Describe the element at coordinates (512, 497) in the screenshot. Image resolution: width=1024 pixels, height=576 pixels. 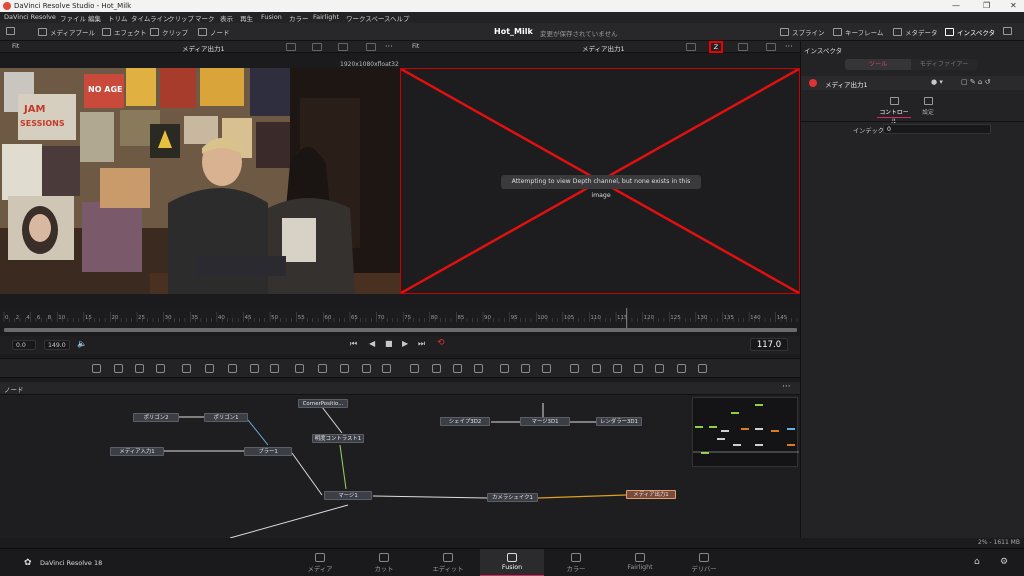
I see `node-camera-shake: カメラシェイク1` at that location.